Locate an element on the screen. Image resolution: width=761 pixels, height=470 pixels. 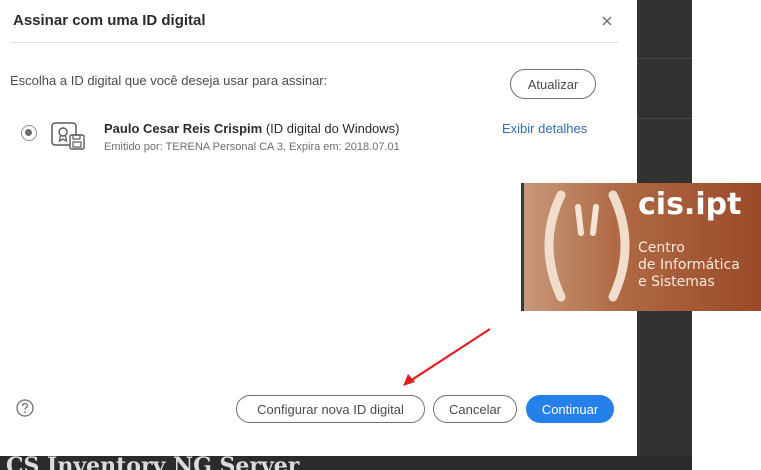
certificate-radio is located at coordinates (29, 133).